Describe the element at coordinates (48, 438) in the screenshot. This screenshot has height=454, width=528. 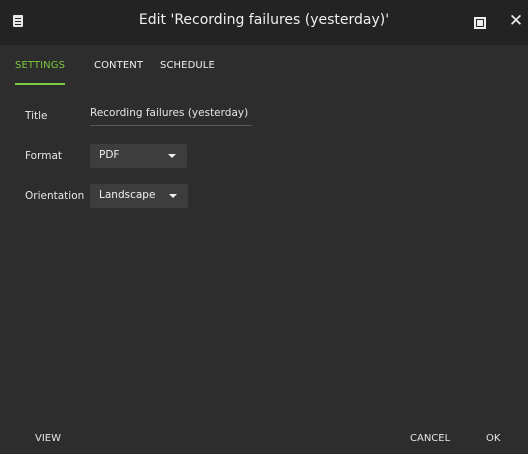
I see `view-button: VIEW` at that location.